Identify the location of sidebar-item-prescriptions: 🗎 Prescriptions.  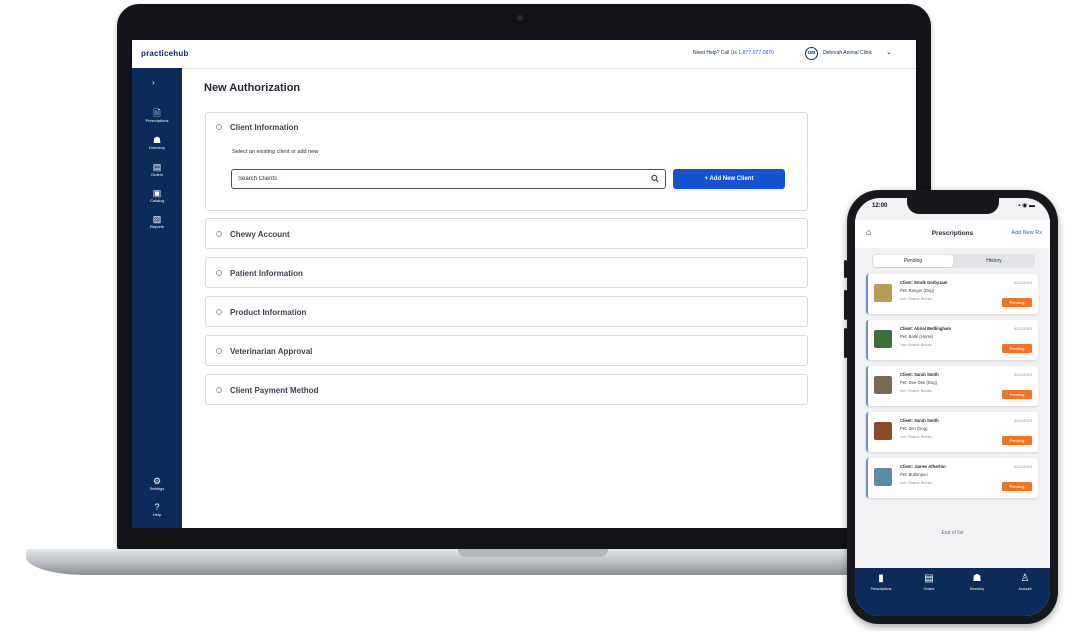
(157, 115).